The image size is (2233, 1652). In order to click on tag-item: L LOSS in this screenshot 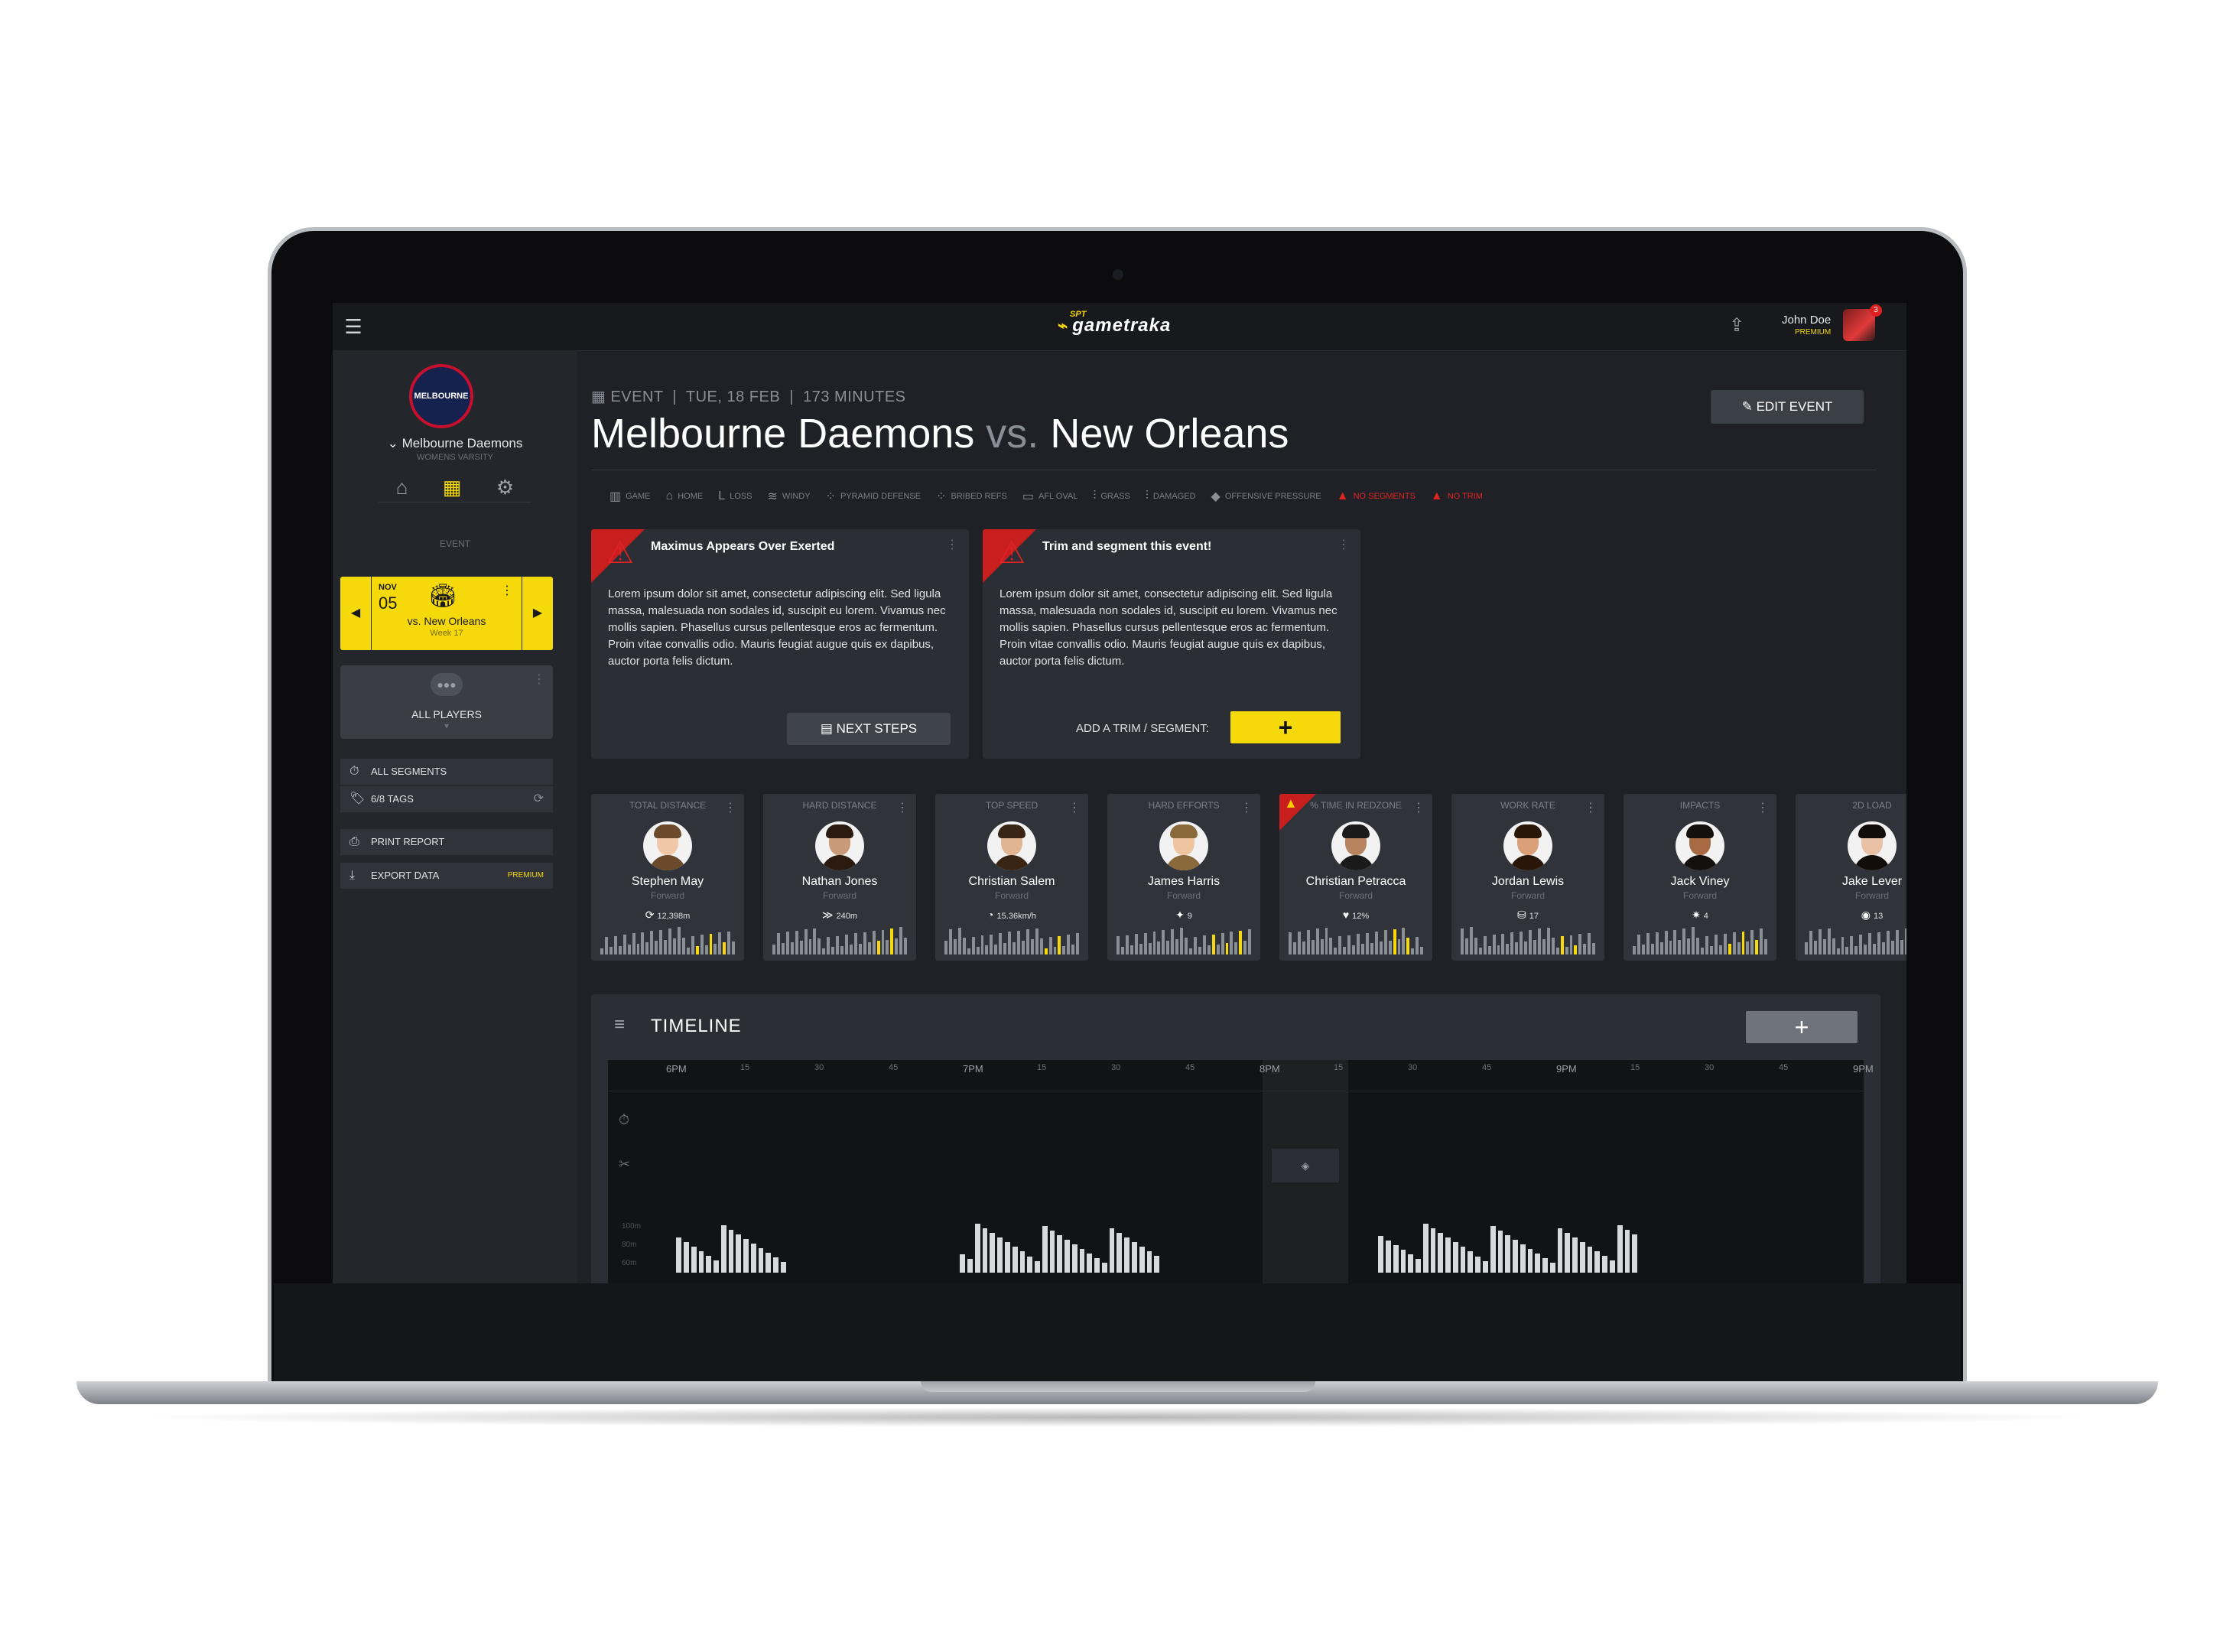, I will do `click(735, 496)`.